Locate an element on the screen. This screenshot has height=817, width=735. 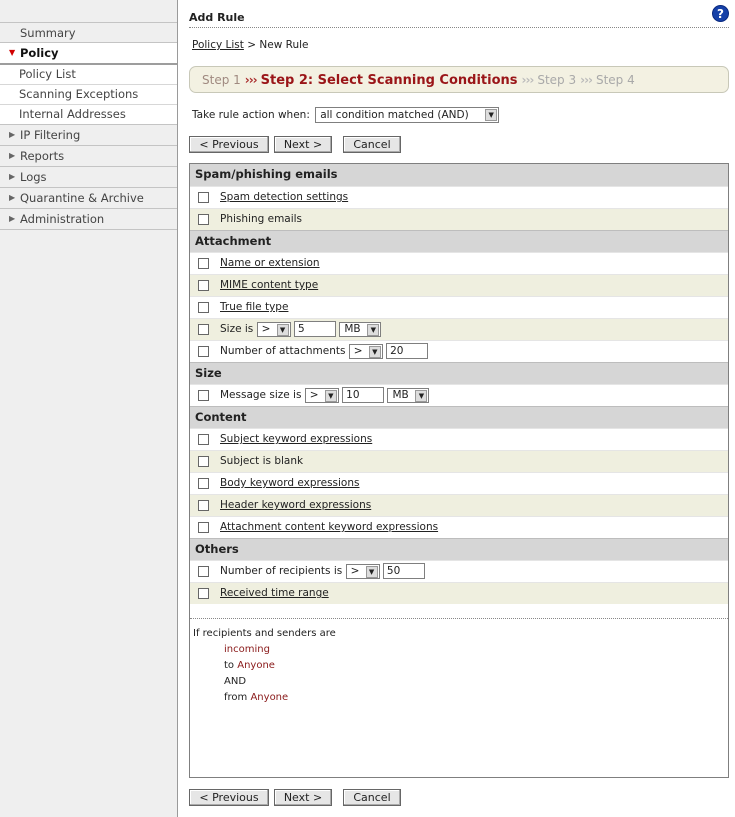
recipients-count-checkbox is located at coordinates (203, 571).